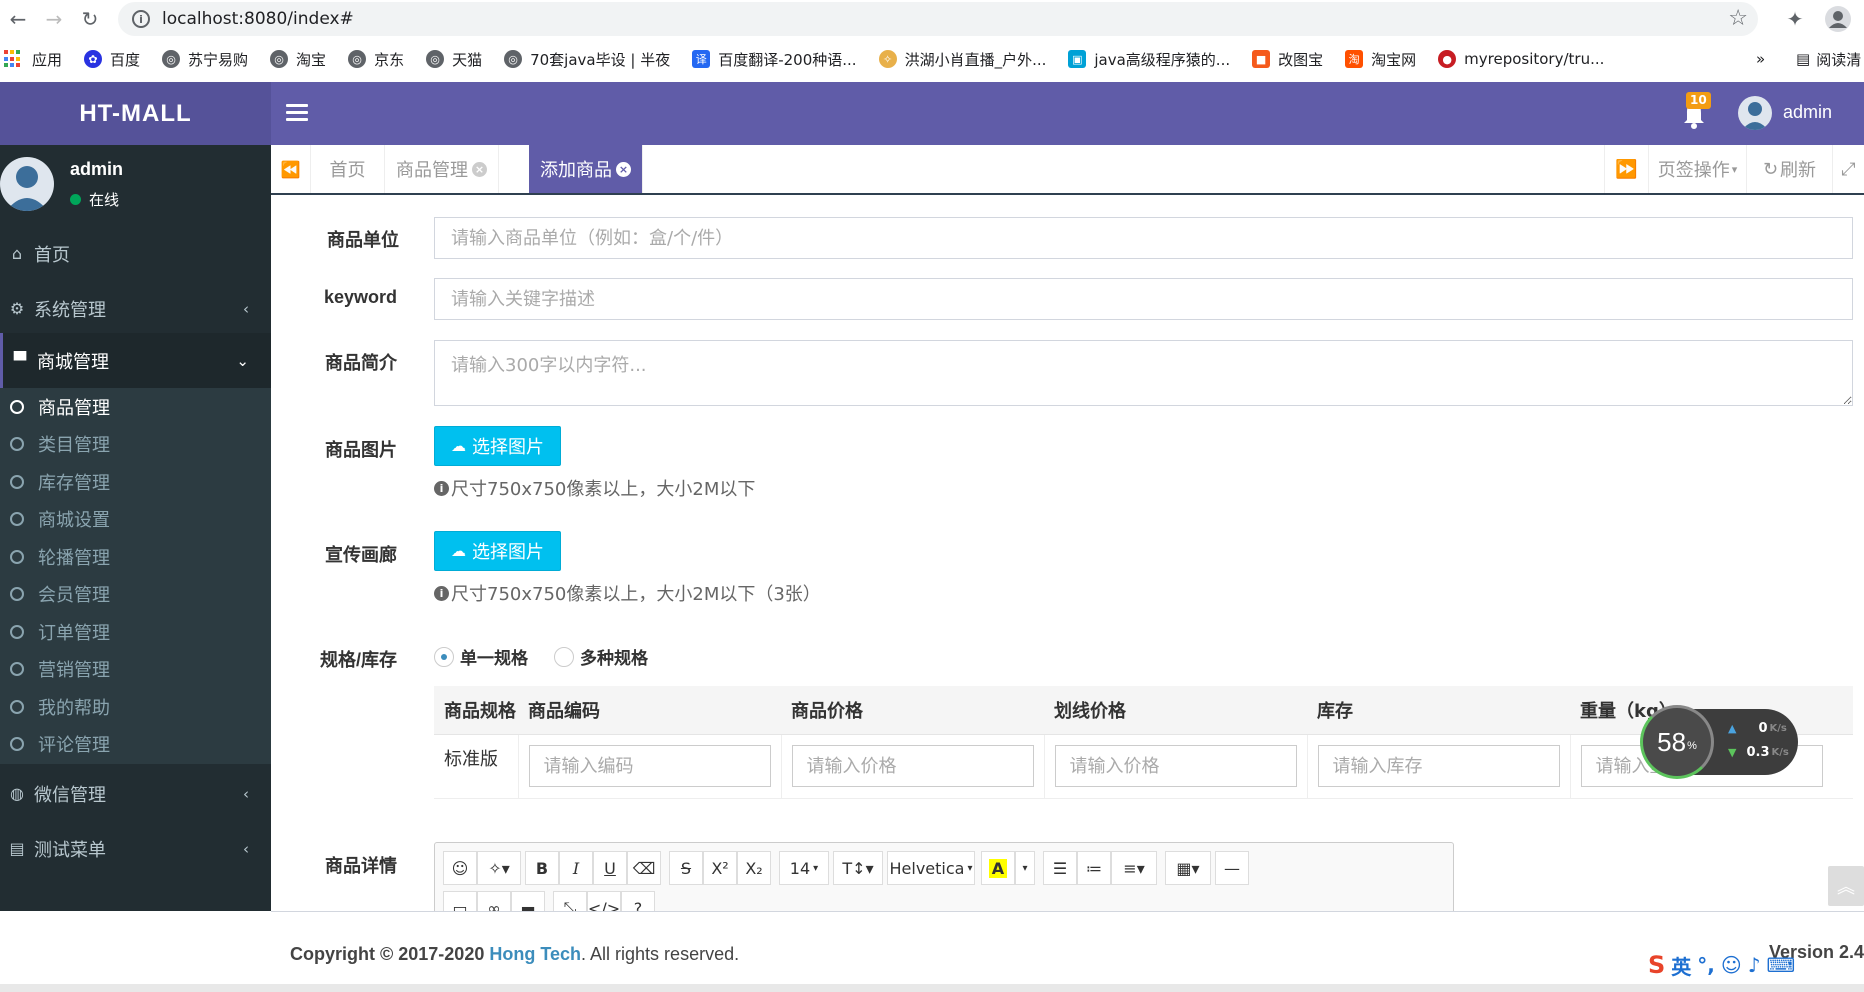 The width and height of the screenshot is (1864, 992). I want to click on sidebar-item-home: ⌂ 首页, so click(135, 253).